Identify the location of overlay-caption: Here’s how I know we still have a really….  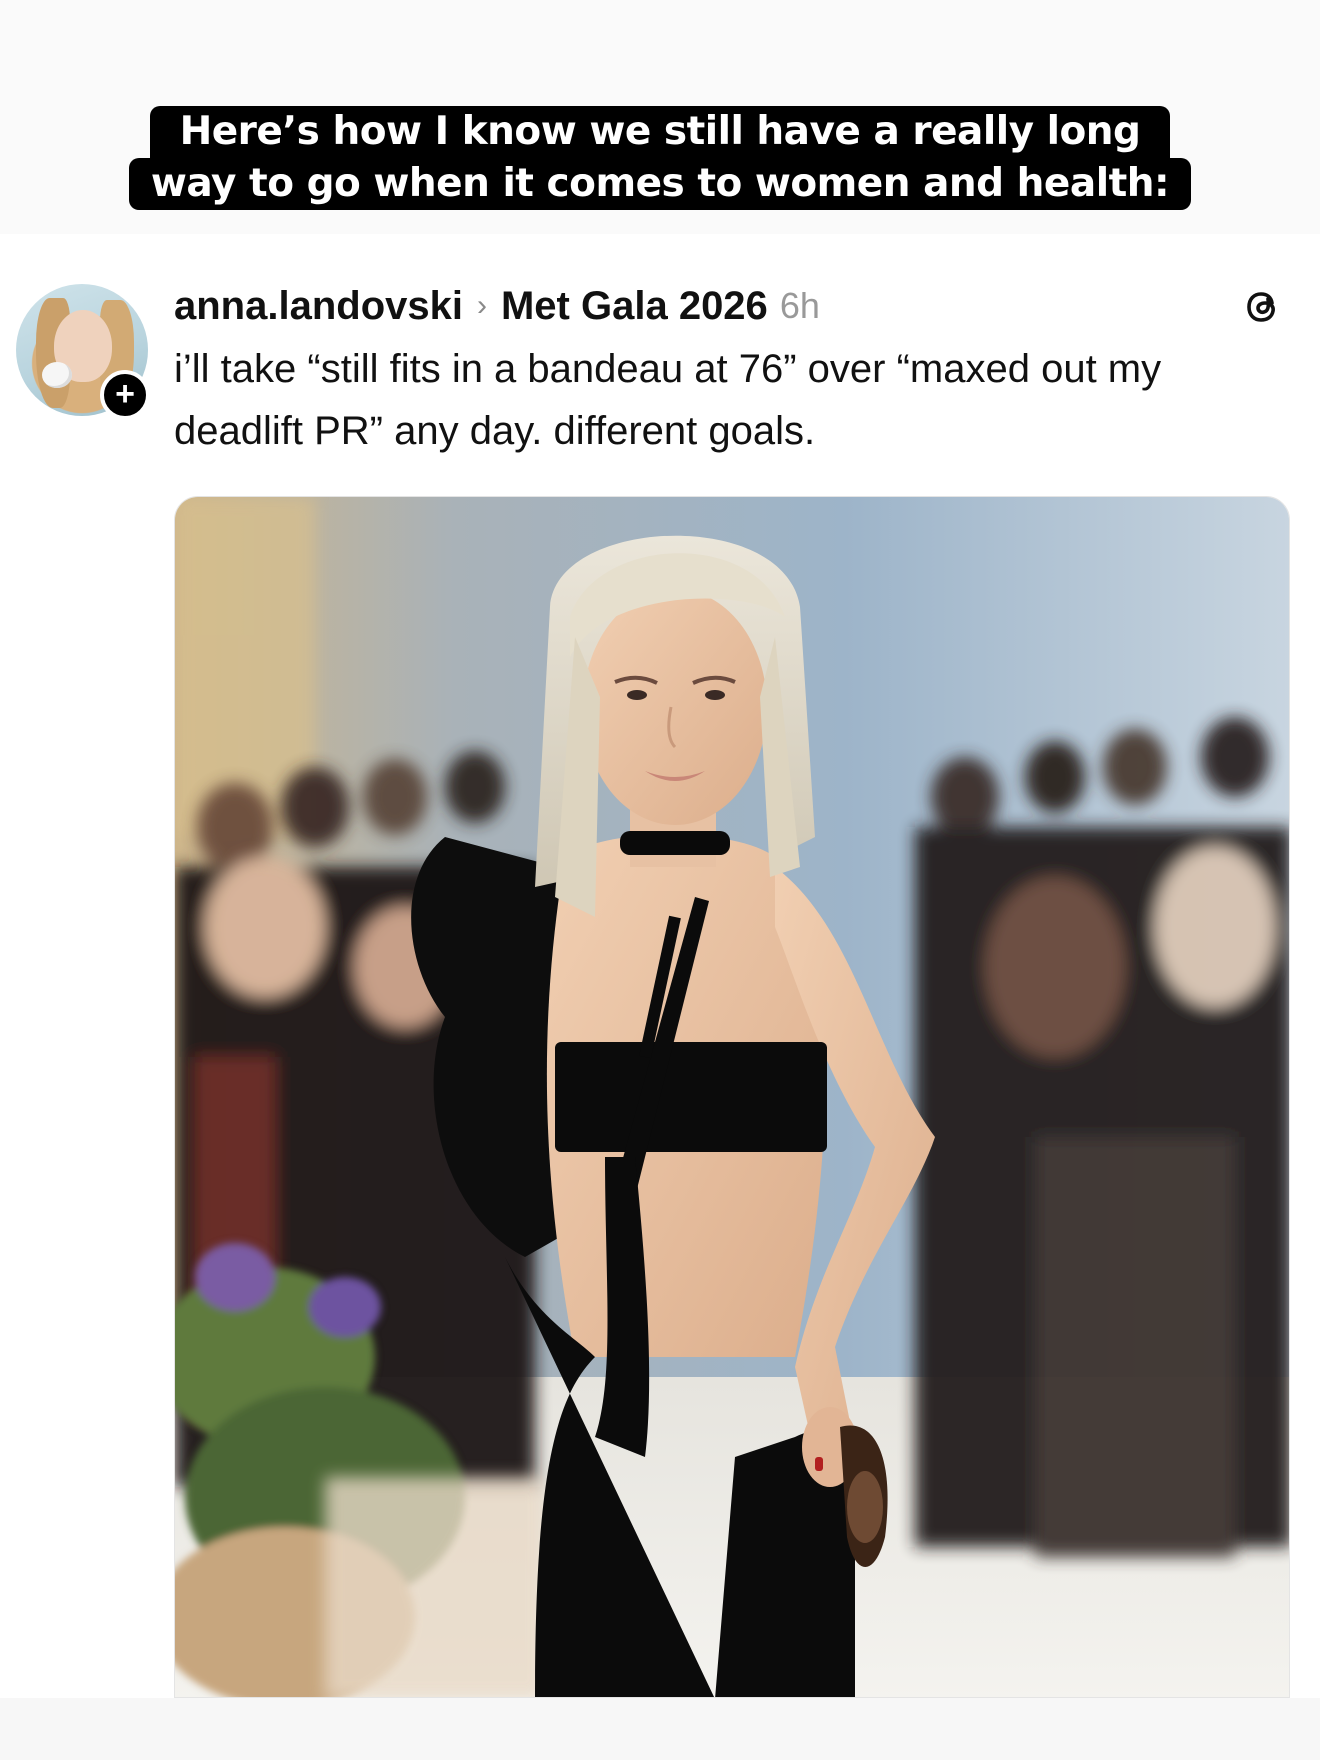
(660, 158).